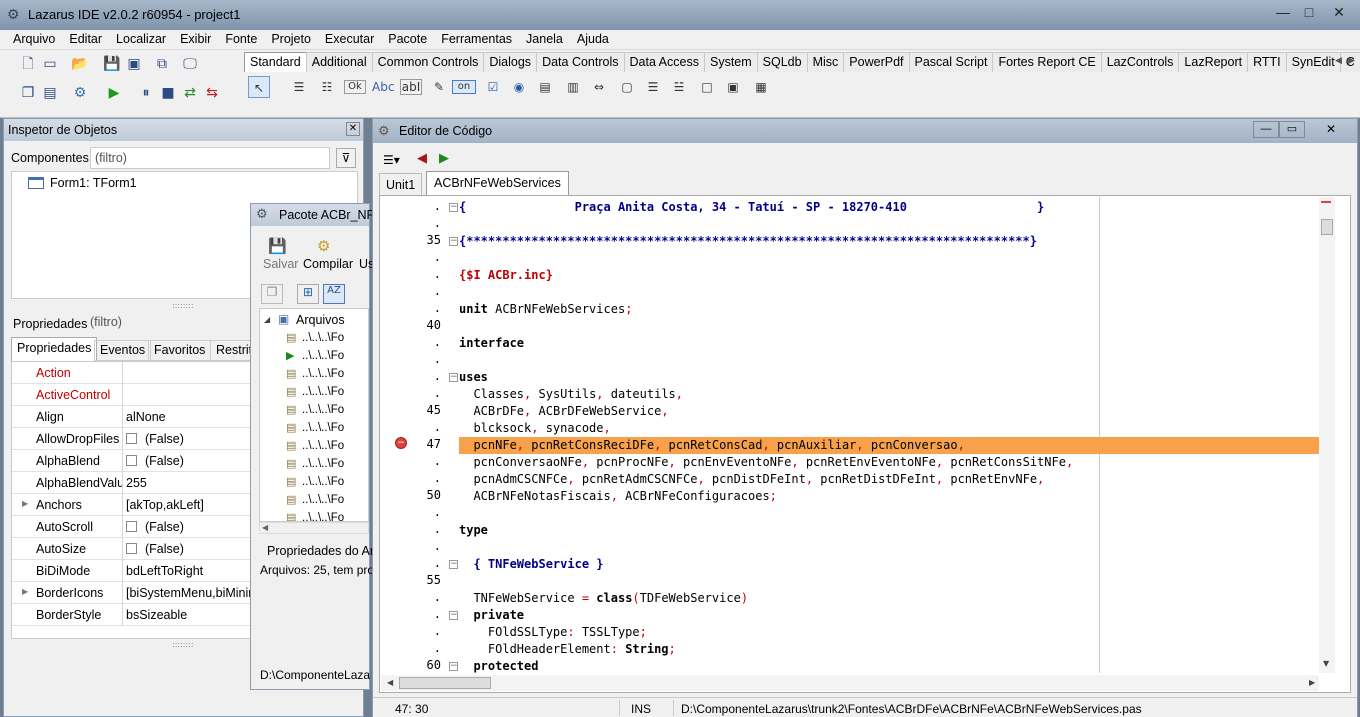  Describe the element at coordinates (464, 87) in the screenshot. I see `ttogglebox-icon: on` at that location.